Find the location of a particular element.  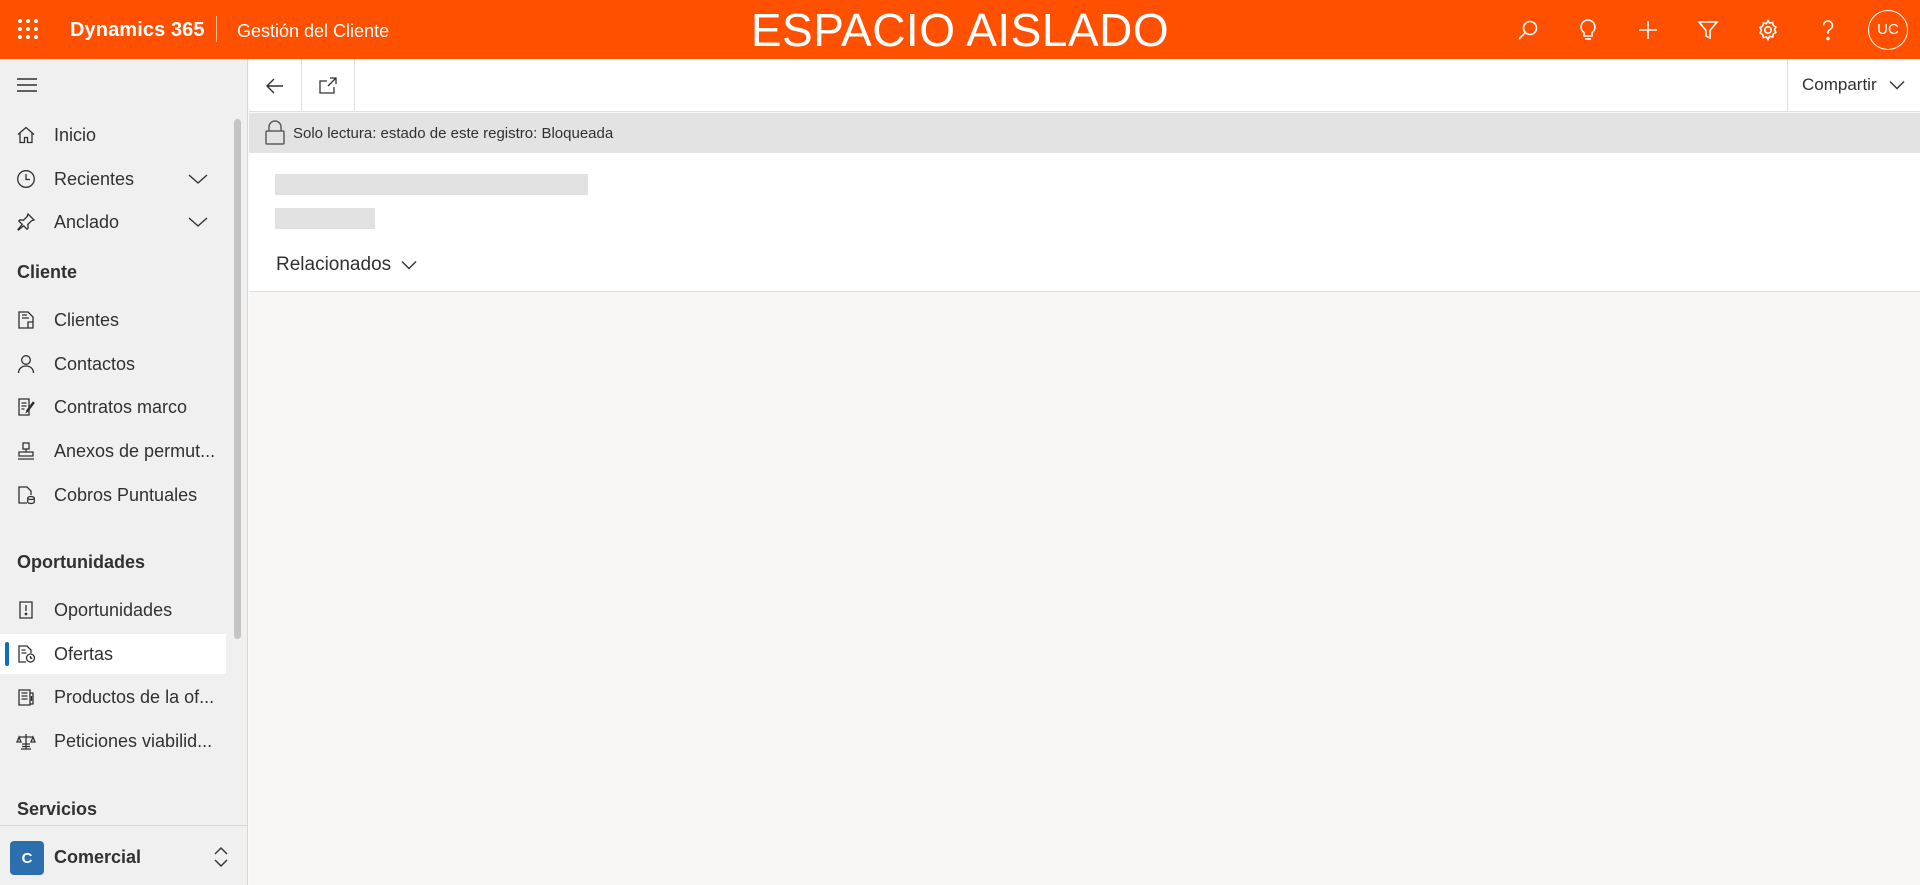

related-tab-label: Relacionados is located at coordinates (334, 264).